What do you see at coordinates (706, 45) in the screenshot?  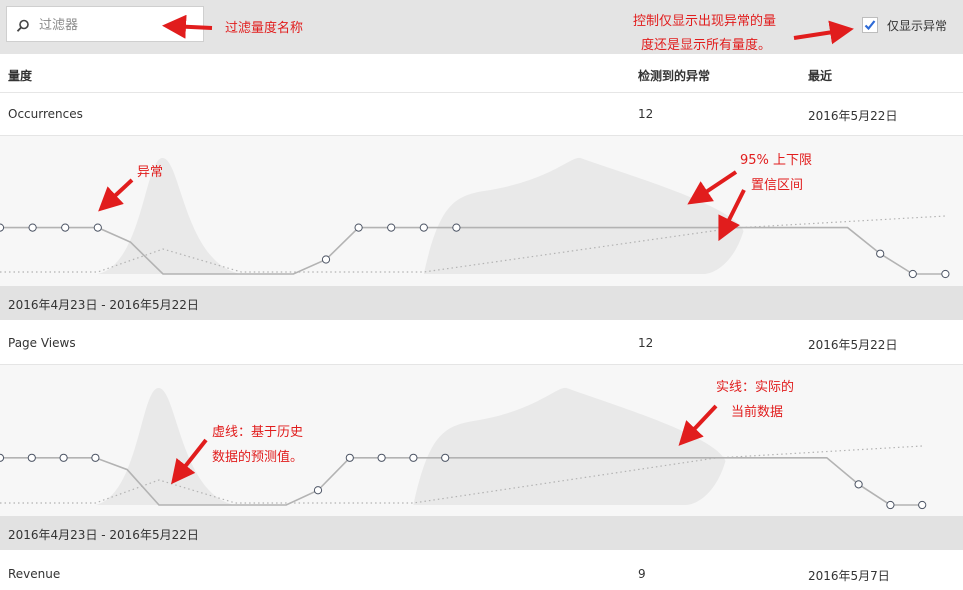 I see `annotation-toggle-line2: 度还是显示所有量度。` at bounding box center [706, 45].